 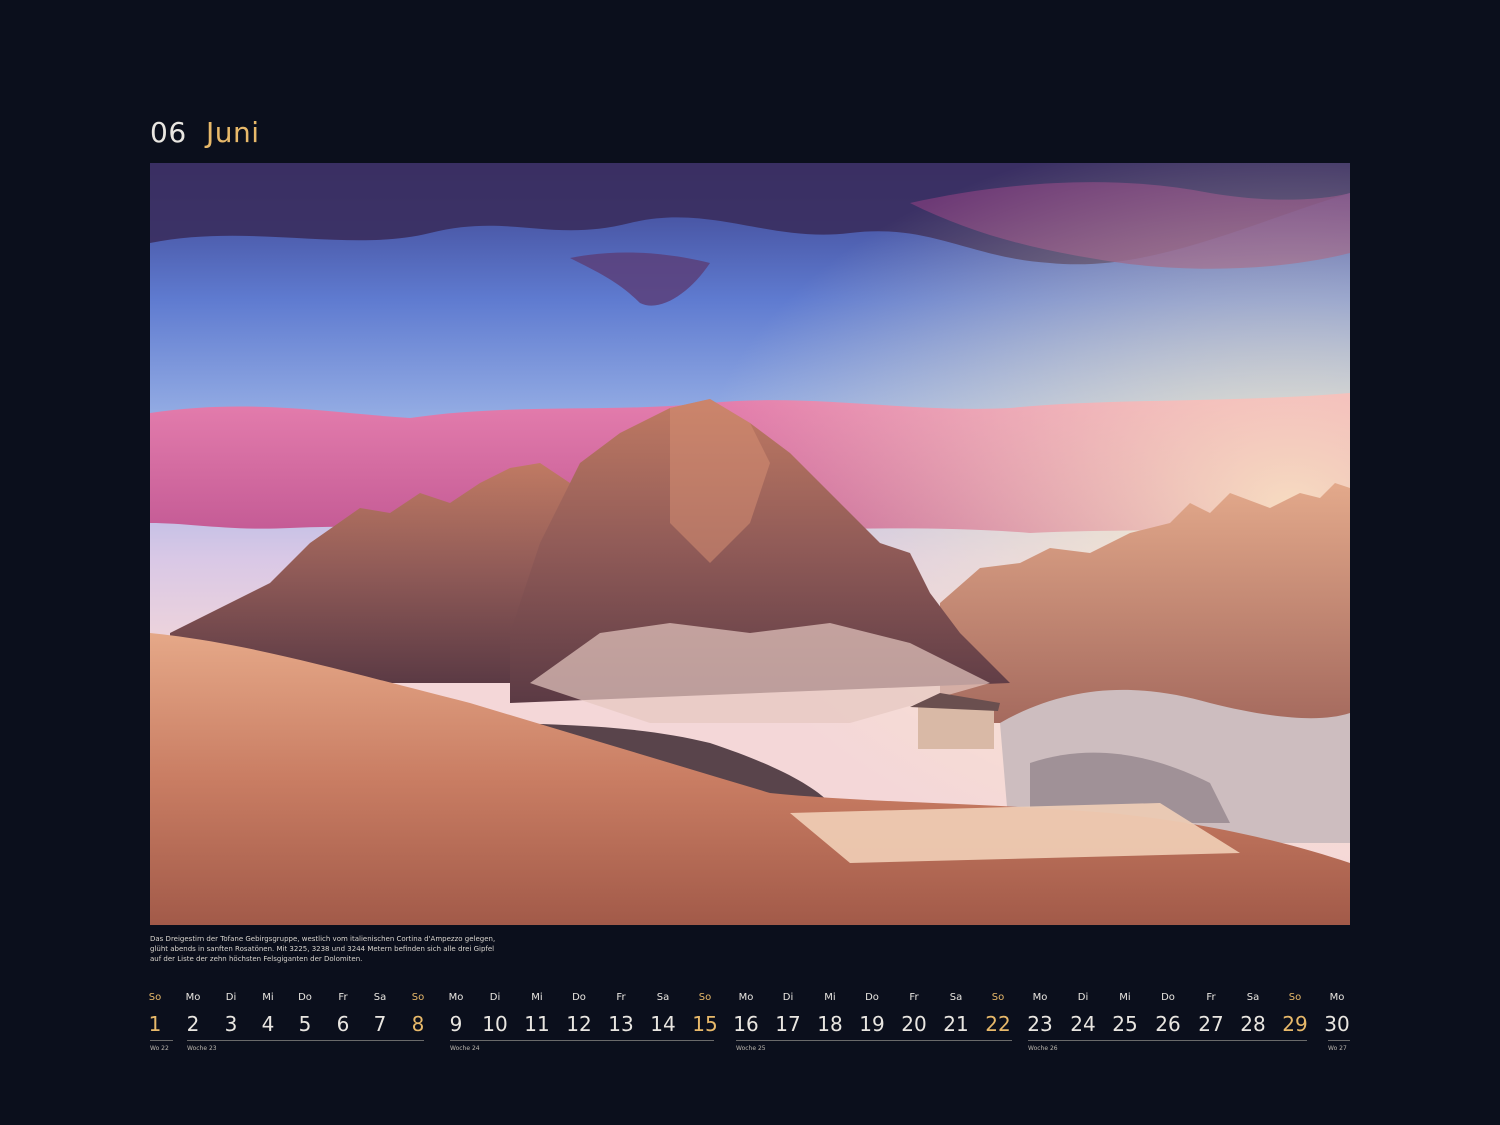 I want to click on month-number: 06, so click(x=168, y=132).